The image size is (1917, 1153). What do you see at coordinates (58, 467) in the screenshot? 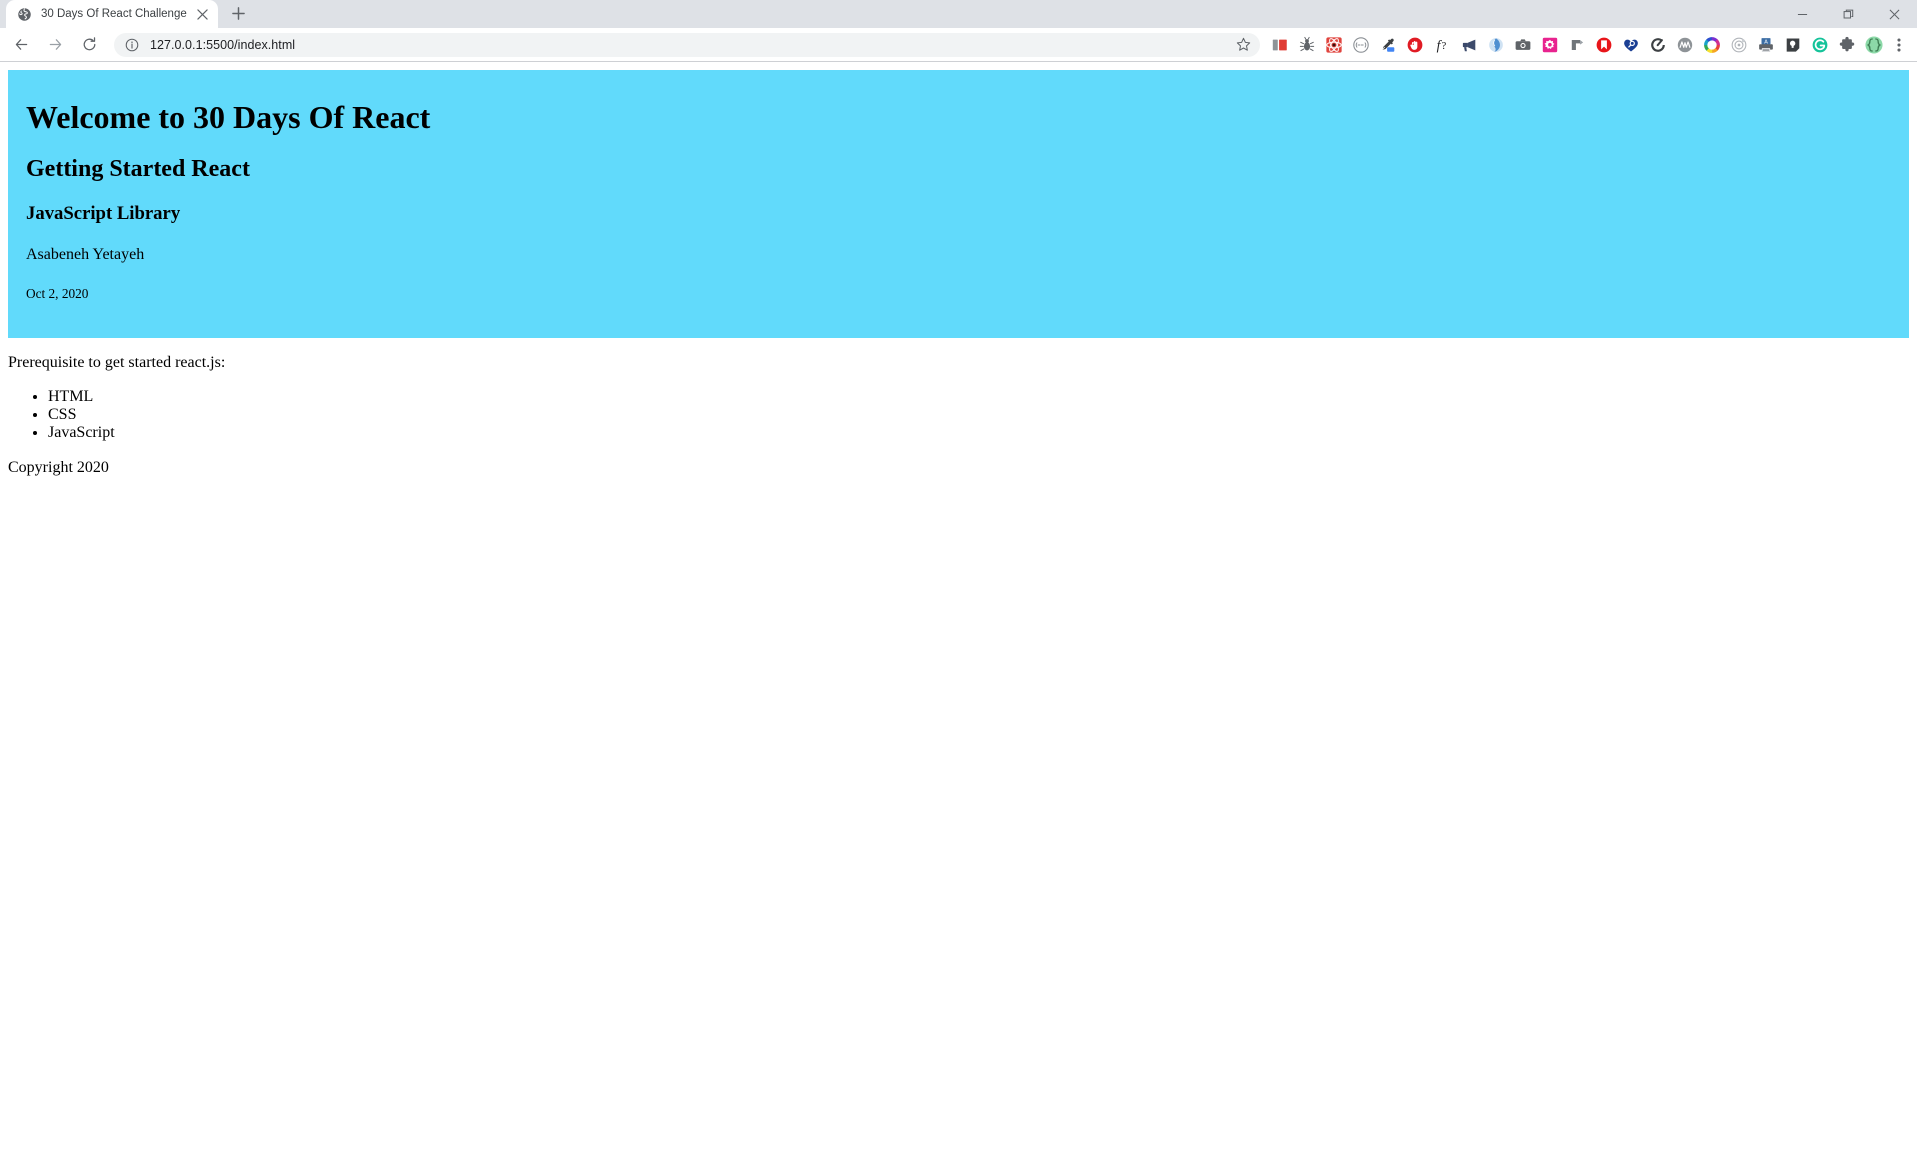
I see `copyright-text: Copyright 2020` at bounding box center [58, 467].